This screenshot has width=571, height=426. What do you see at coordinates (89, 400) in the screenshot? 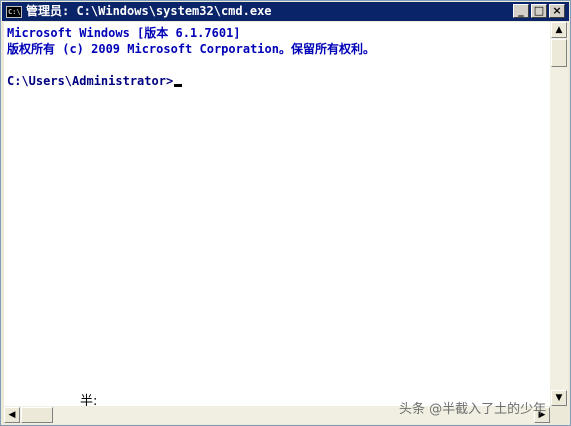
I see `ime-status: 半:` at bounding box center [89, 400].